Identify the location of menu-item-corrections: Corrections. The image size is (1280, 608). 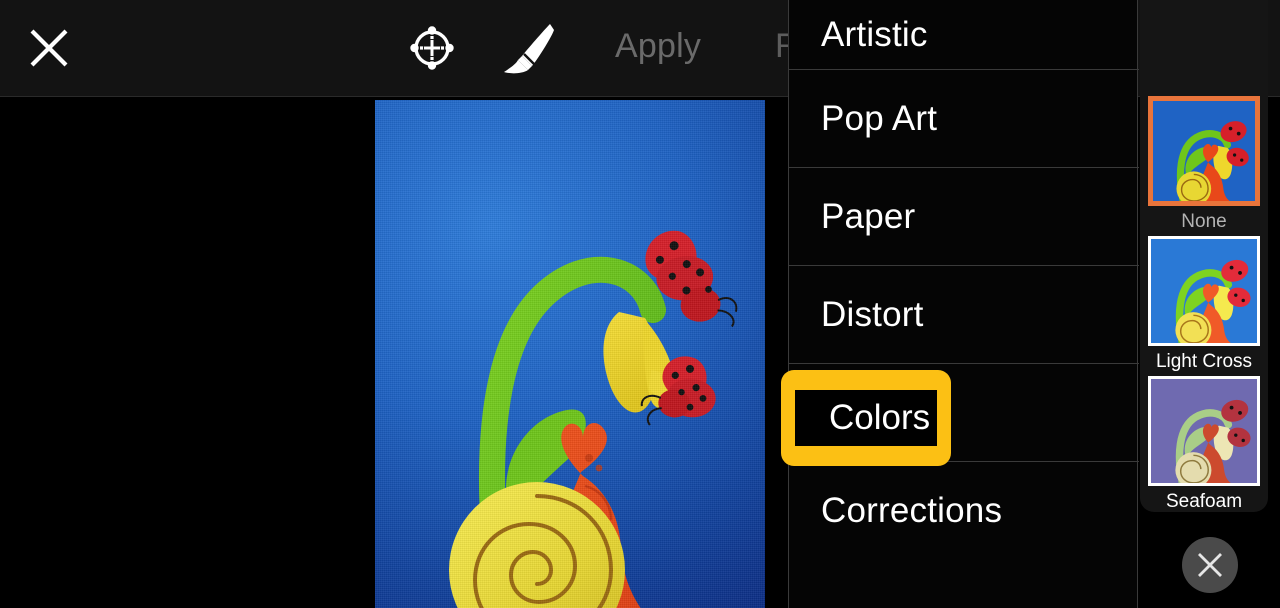
(964, 511).